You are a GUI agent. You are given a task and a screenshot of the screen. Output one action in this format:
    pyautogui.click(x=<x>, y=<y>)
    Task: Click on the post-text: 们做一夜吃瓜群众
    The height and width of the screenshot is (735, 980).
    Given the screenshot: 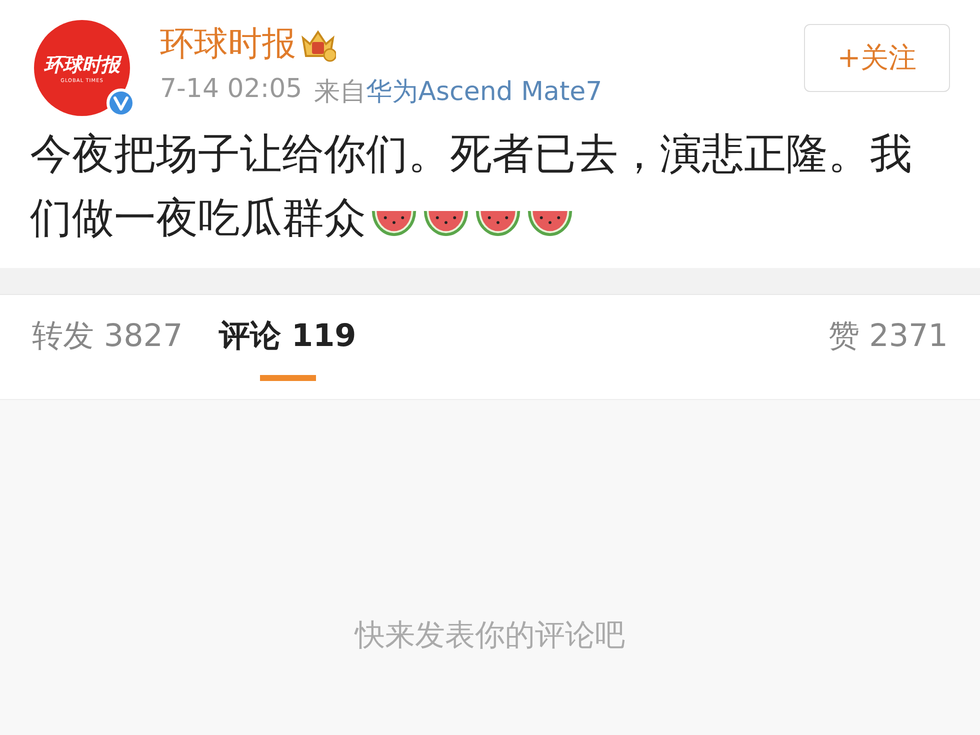 What is the action you would take?
    pyautogui.click(x=198, y=218)
    